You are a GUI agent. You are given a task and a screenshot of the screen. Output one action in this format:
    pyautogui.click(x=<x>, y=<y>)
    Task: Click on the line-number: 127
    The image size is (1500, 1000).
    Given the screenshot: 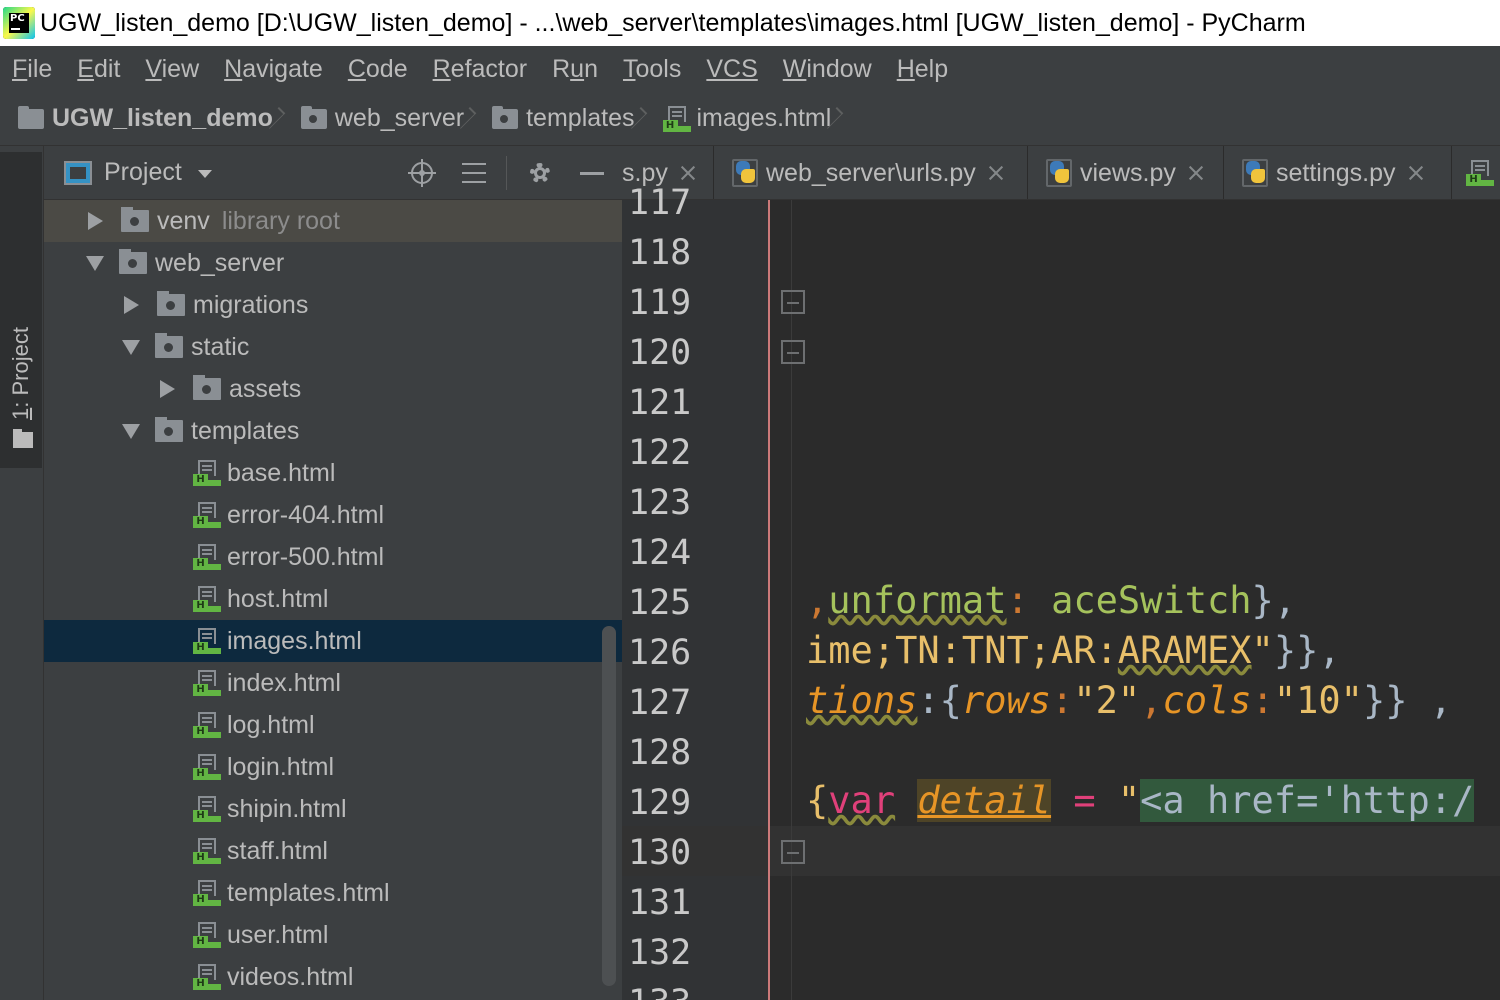 What is the action you would take?
    pyautogui.click(x=660, y=703)
    